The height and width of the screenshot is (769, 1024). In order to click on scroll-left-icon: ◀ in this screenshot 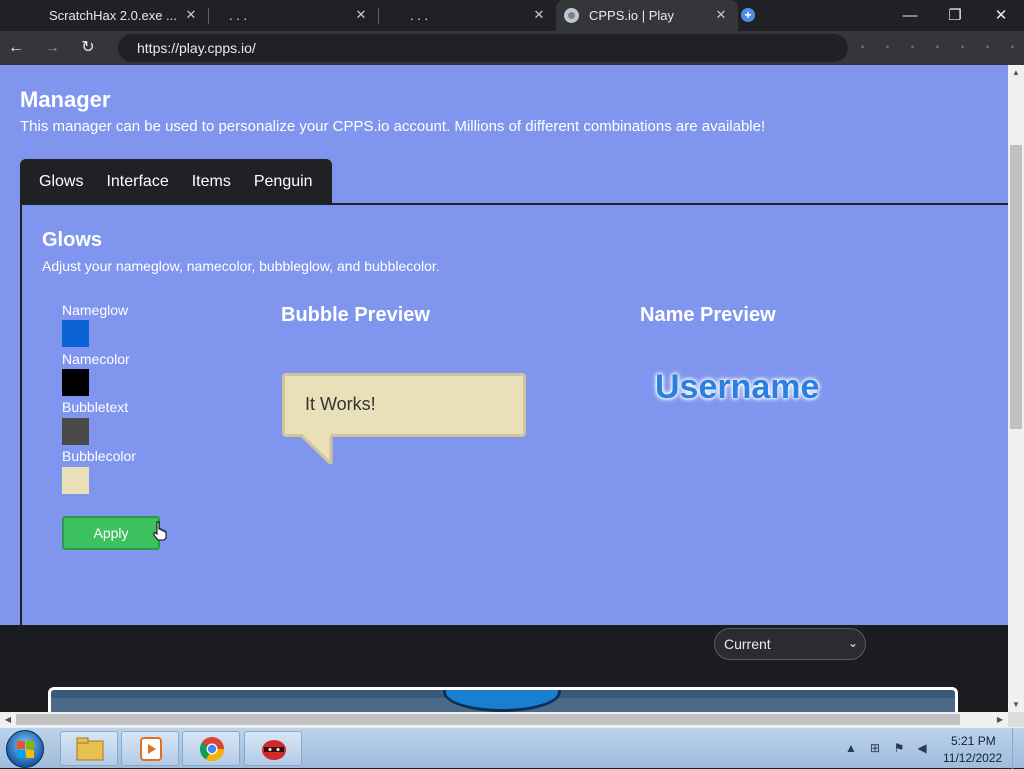, I will do `click(8, 719)`.